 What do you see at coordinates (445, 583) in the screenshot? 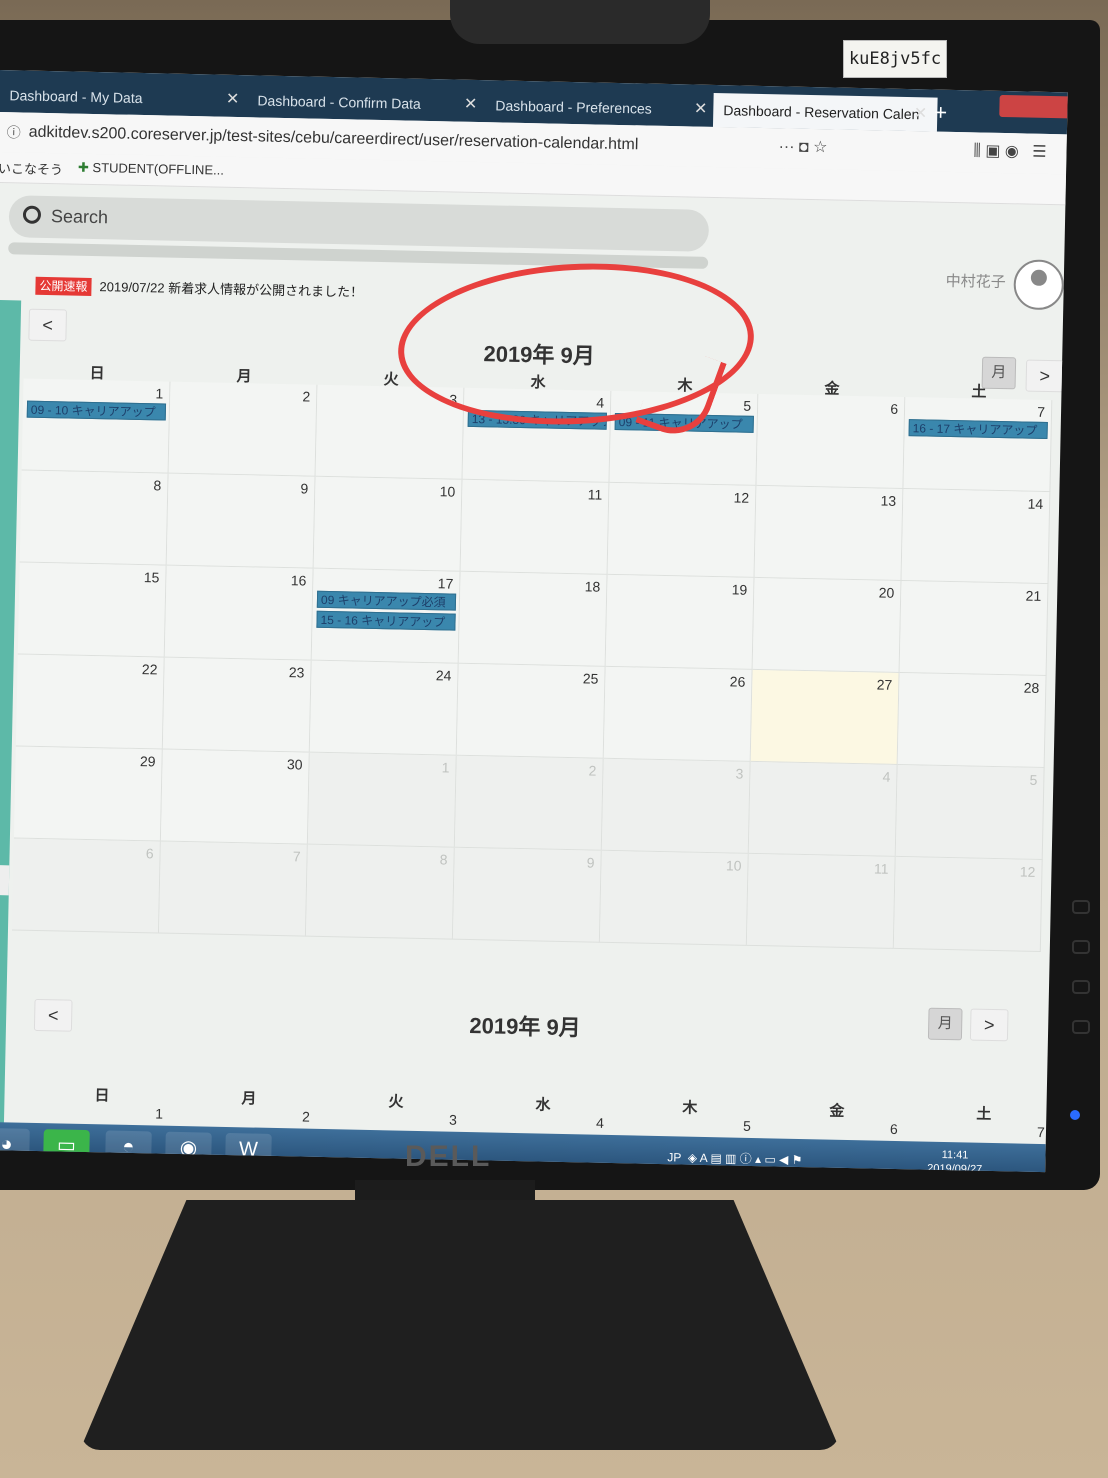
I see `day-number: 17` at bounding box center [445, 583].